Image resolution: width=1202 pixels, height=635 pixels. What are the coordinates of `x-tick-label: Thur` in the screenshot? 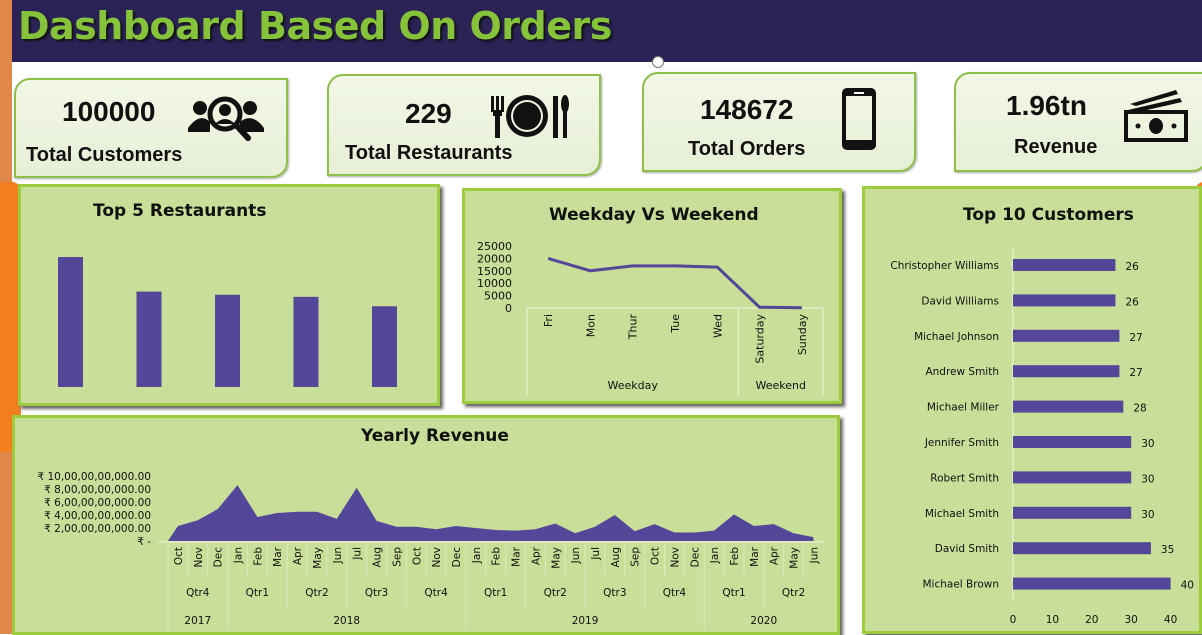 It's located at (633, 327).